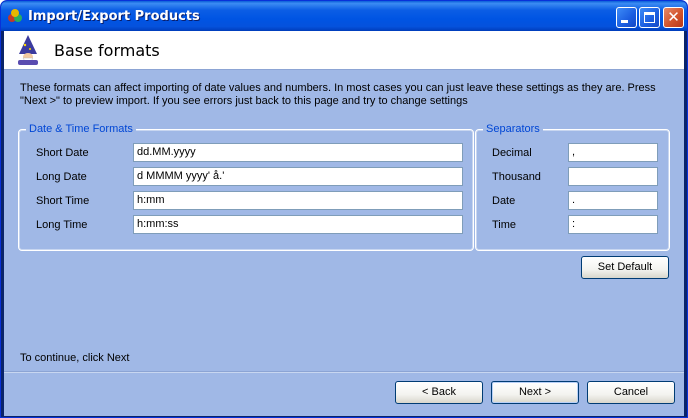 The width and height of the screenshot is (688, 418). What do you see at coordinates (62, 153) in the screenshot?
I see `short-date-label: Short Date` at bounding box center [62, 153].